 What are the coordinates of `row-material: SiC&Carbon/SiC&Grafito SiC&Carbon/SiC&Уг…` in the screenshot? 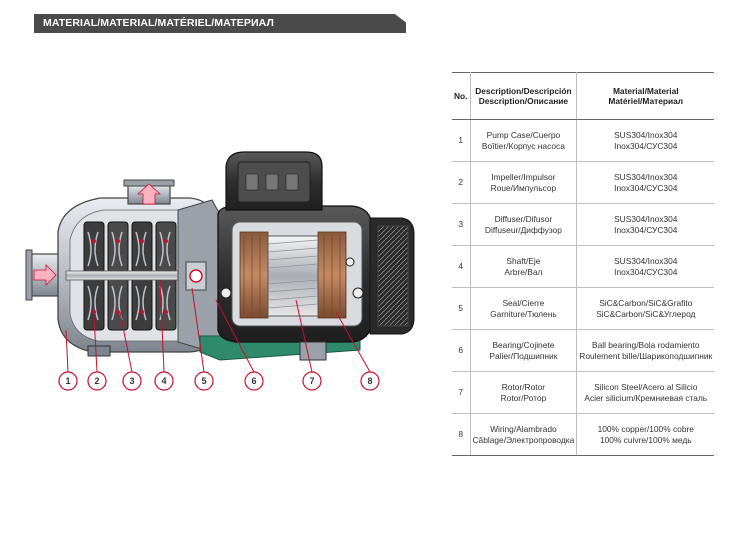 It's located at (645, 308).